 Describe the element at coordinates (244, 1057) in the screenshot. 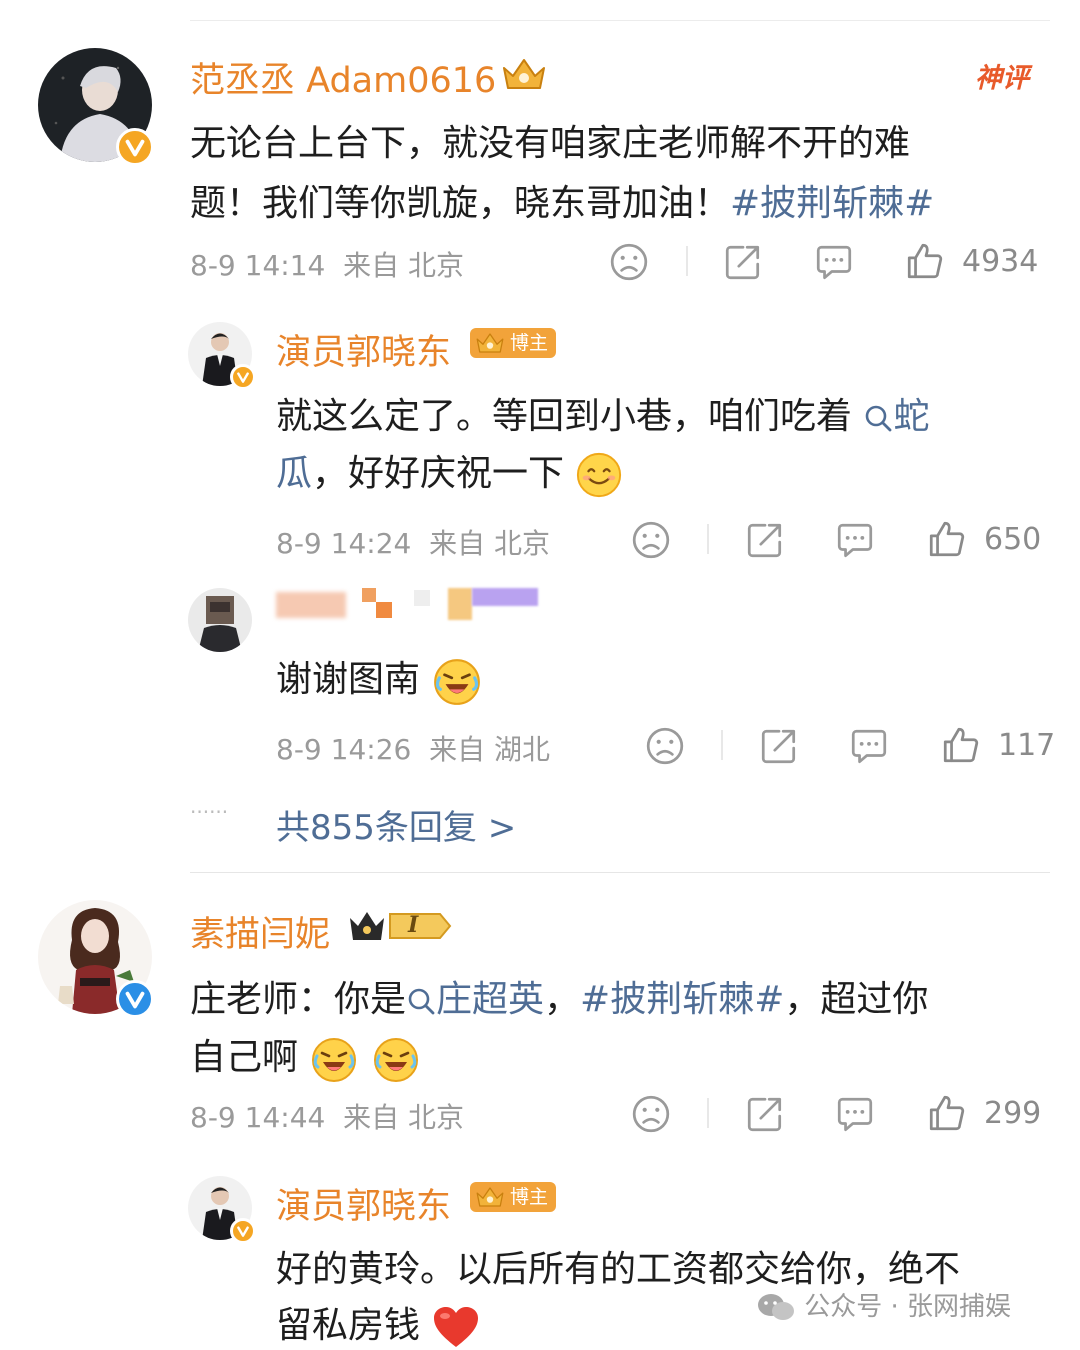

I see `text-line: 自己啊` at that location.